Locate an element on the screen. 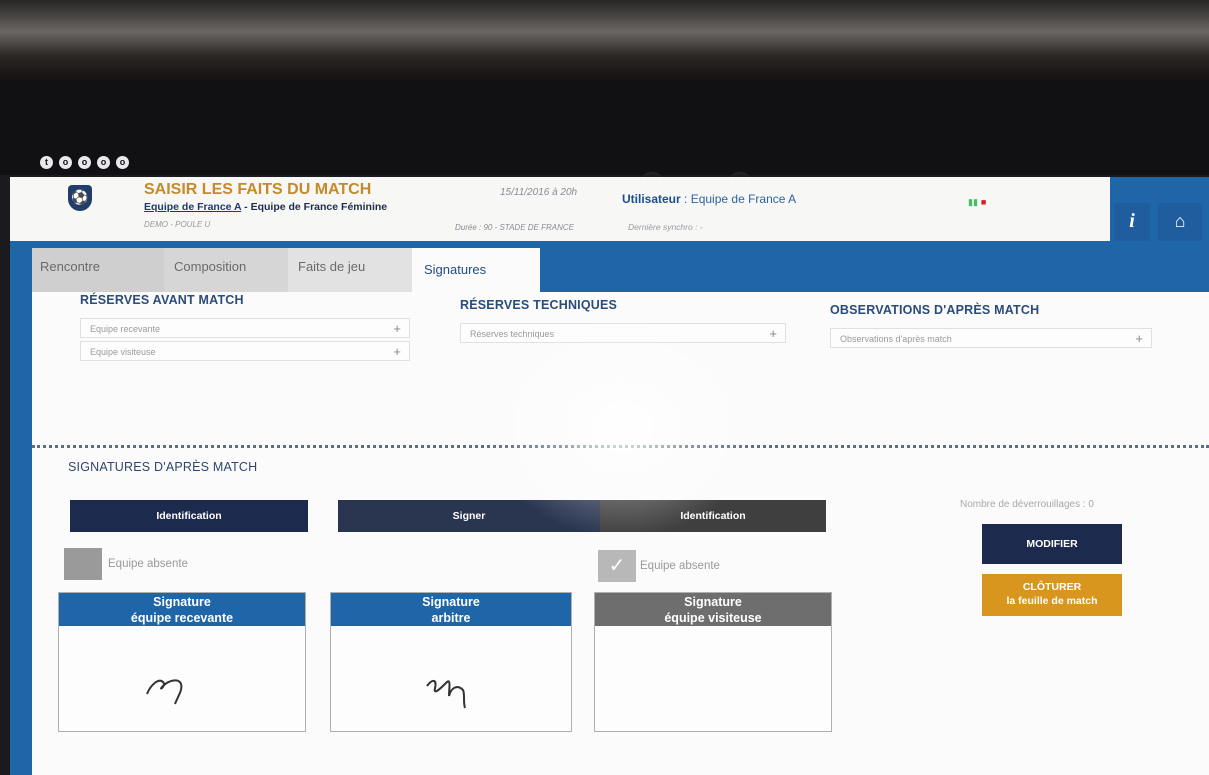 The image size is (1209, 775). tab-composition: Composition is located at coordinates (226, 270).